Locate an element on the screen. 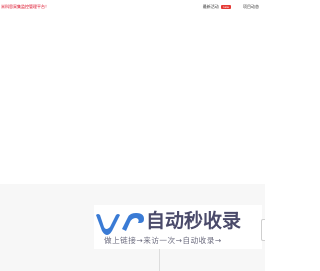  logo-title: 自动秒收录 is located at coordinates (194, 221).